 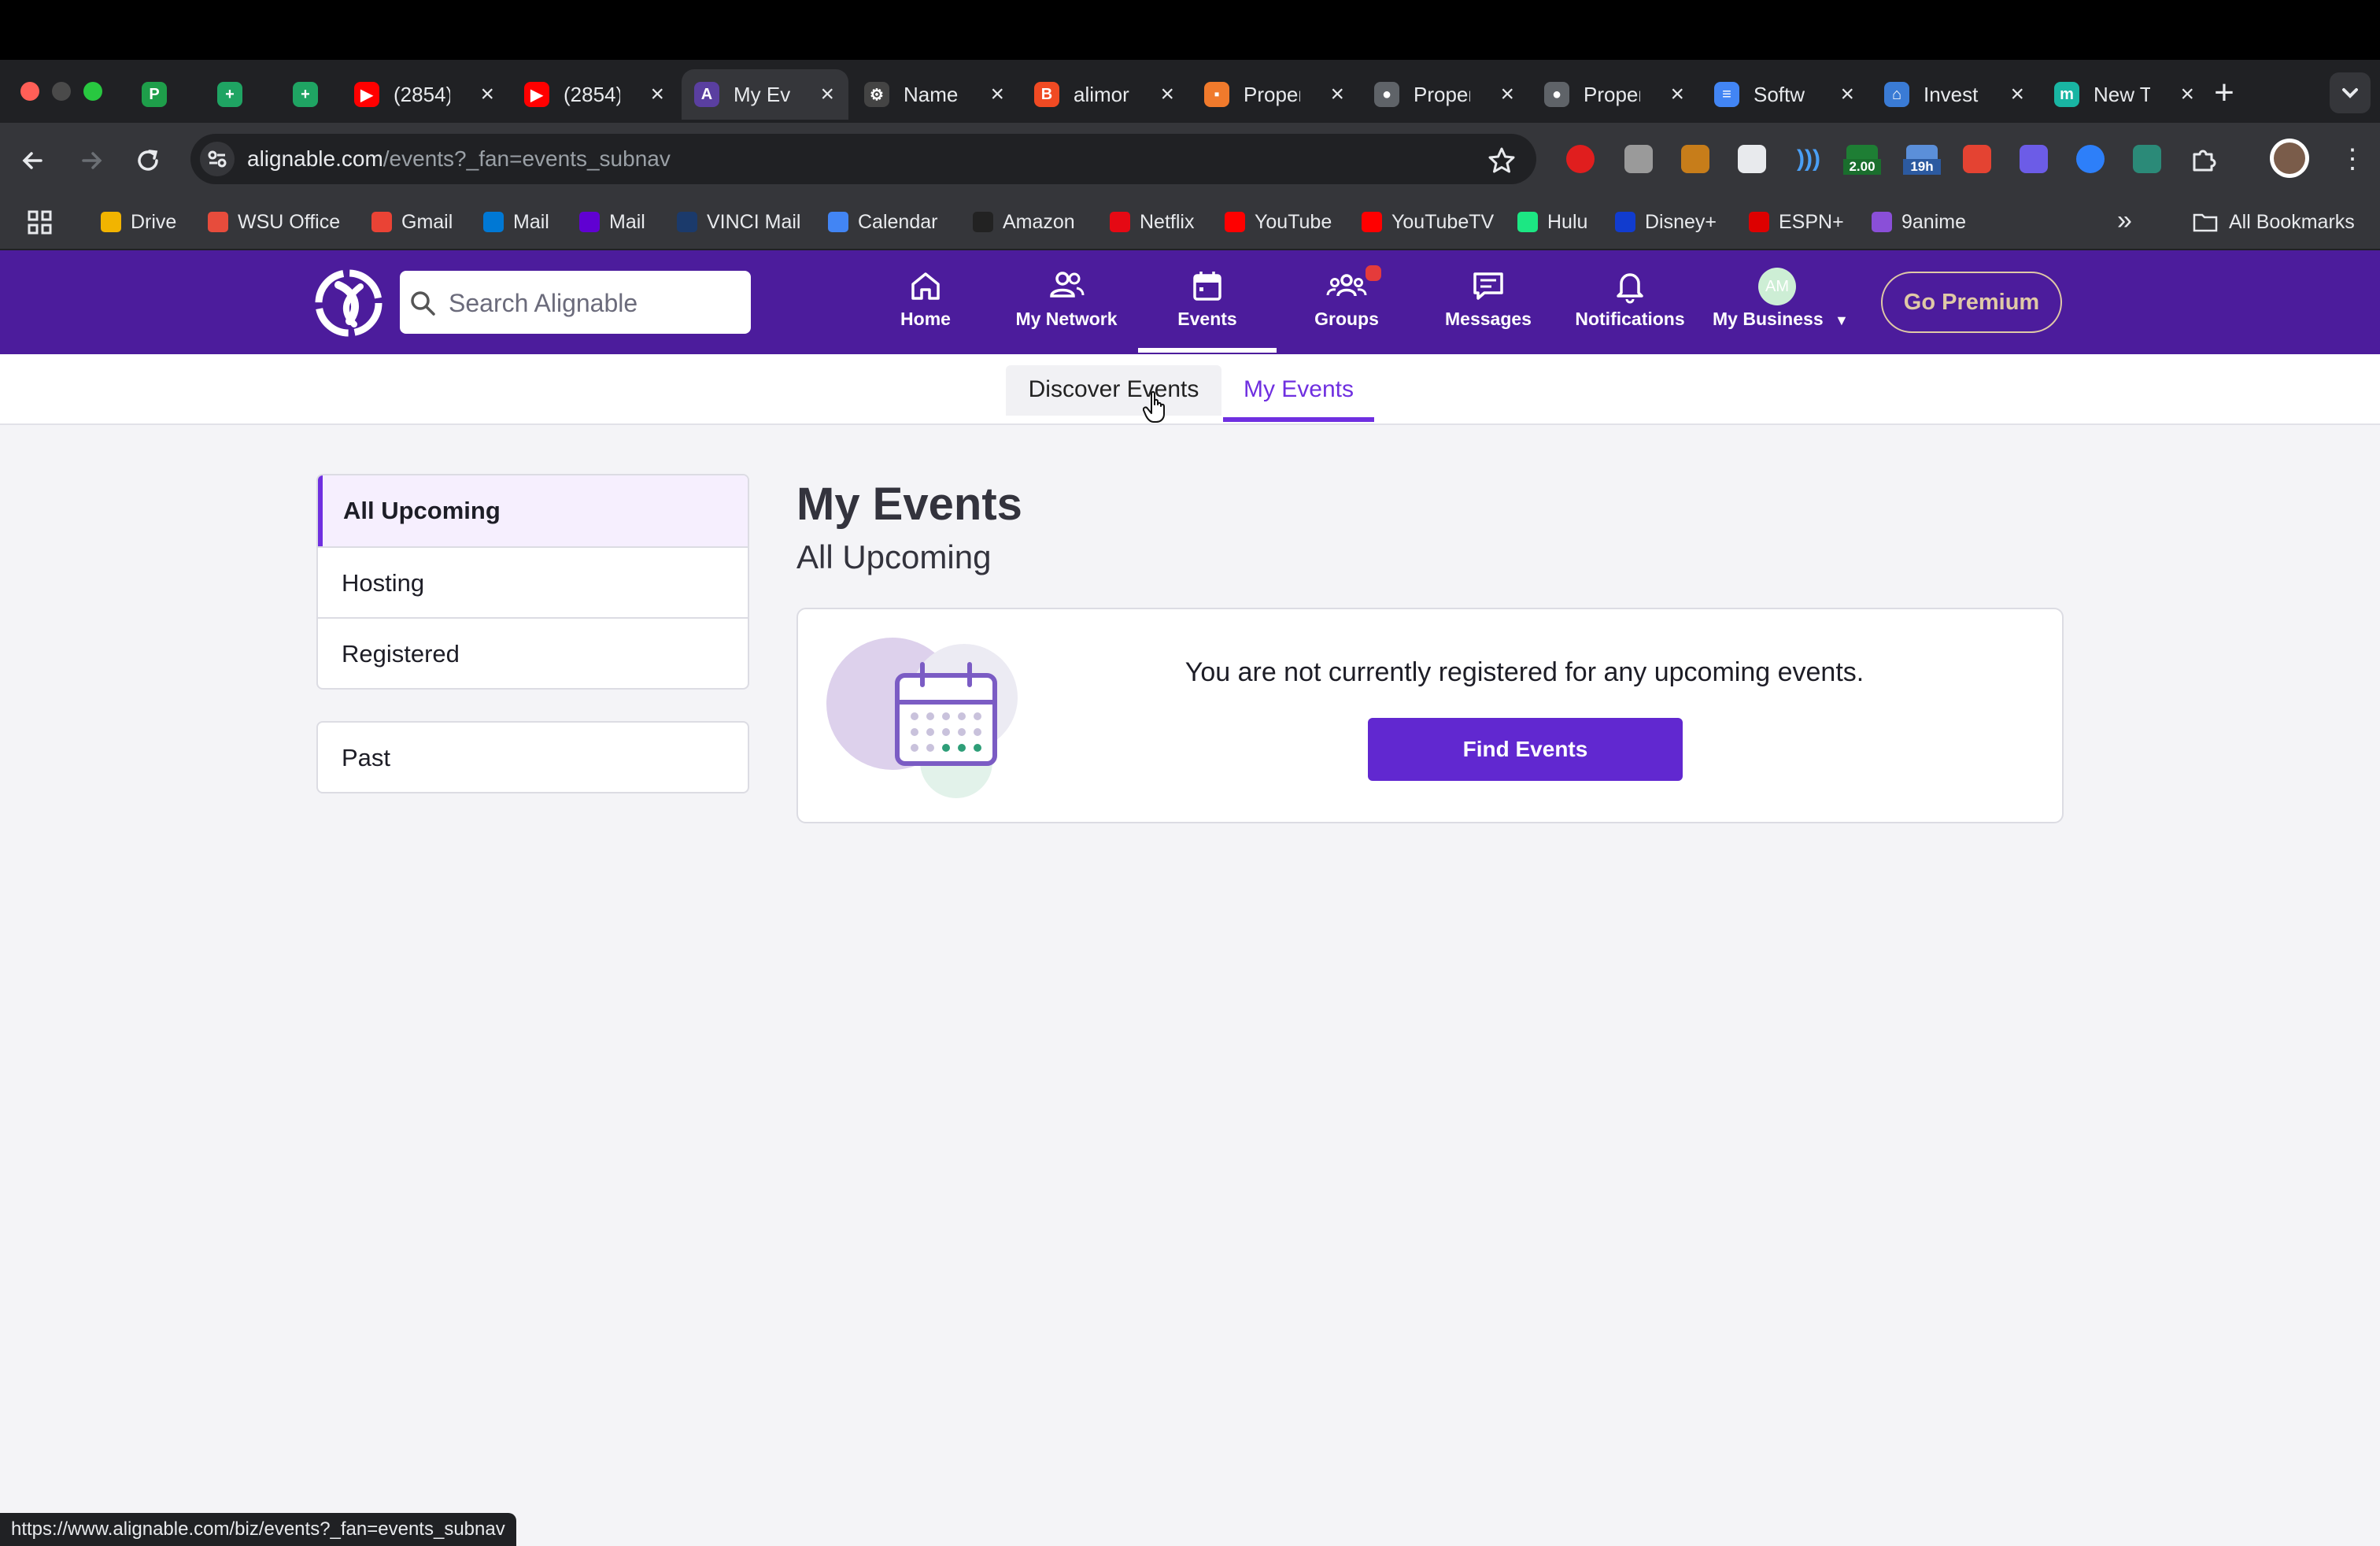 I want to click on menu-item-registered: Registered, so click(x=533, y=652).